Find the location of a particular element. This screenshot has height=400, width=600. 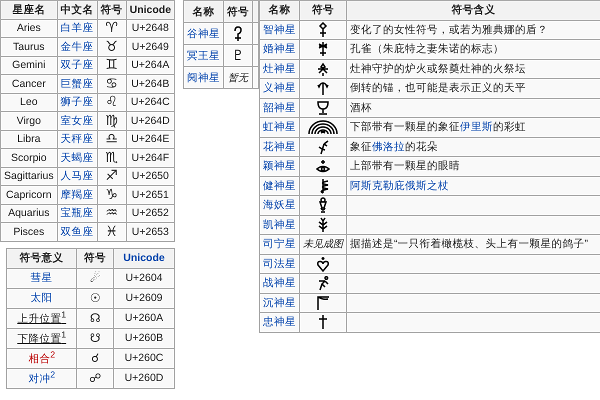

astro-symbol: ☋ is located at coordinates (95, 338).